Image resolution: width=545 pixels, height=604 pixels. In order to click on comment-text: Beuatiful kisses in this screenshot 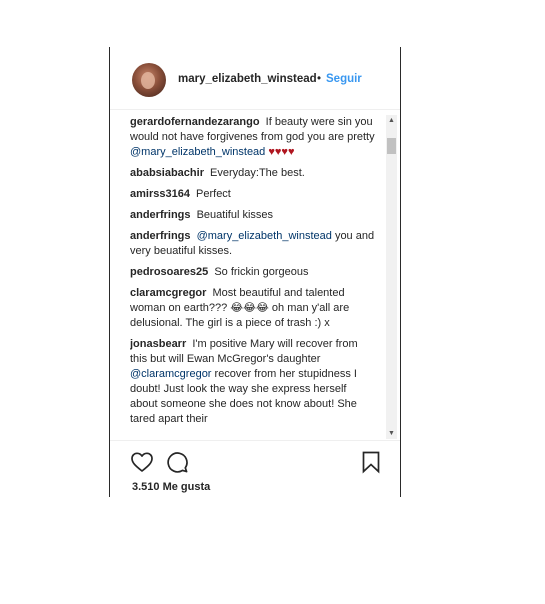, I will do `click(235, 215)`.